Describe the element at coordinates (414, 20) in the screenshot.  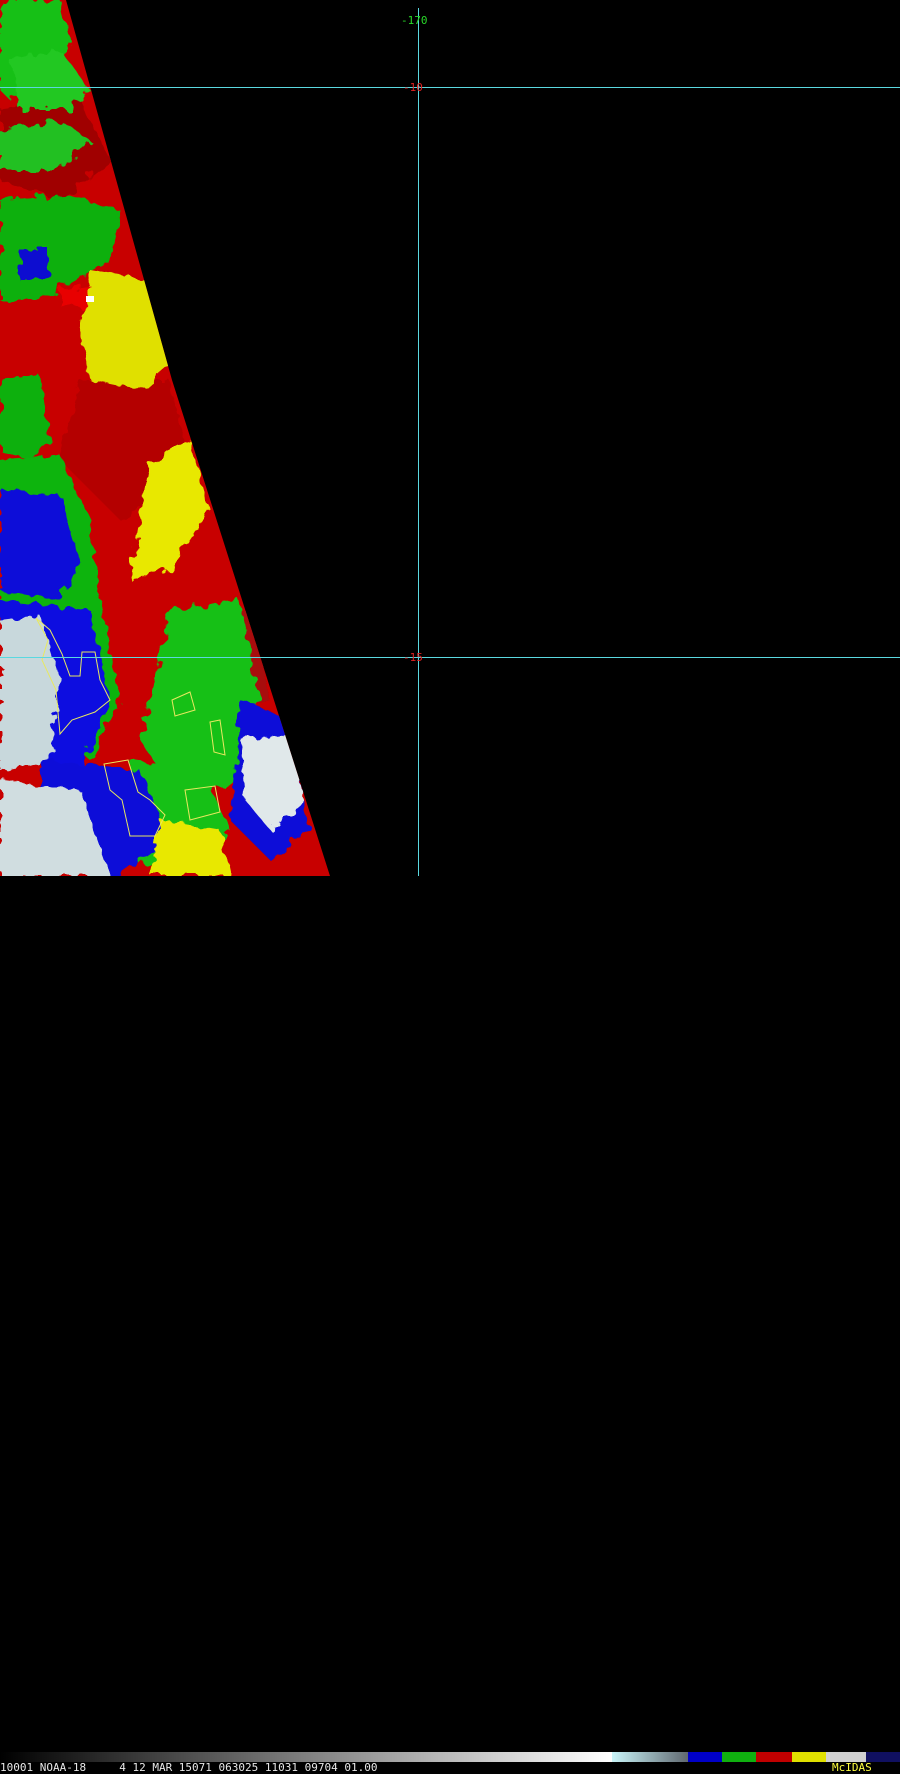
I see `longitude-label: -170` at that location.